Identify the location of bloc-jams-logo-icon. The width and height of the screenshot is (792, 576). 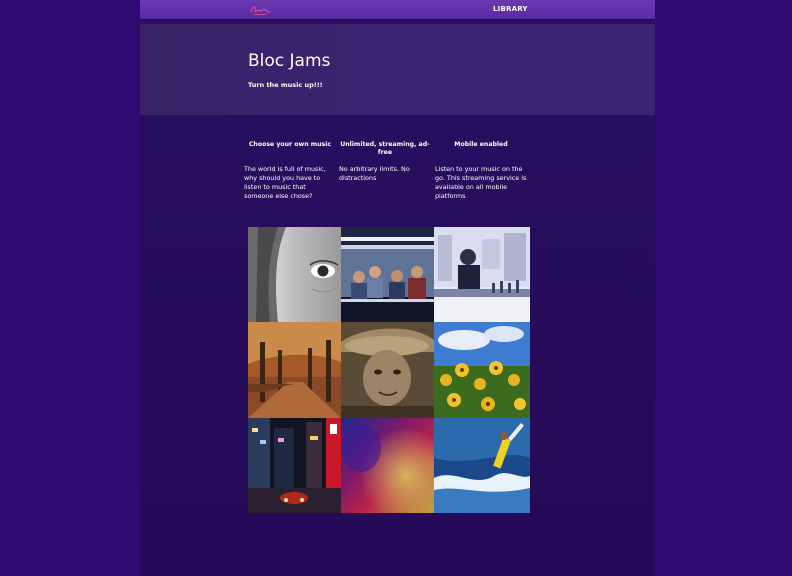
(260, 10).